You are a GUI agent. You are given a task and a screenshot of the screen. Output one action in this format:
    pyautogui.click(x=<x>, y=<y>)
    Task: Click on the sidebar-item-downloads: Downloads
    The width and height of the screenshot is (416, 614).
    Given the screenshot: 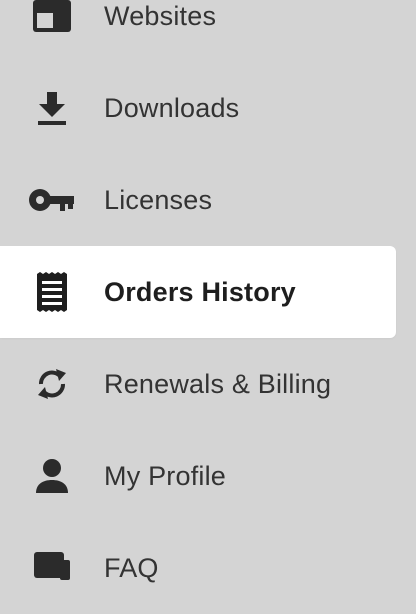 What is the action you would take?
    pyautogui.click(x=198, y=108)
    